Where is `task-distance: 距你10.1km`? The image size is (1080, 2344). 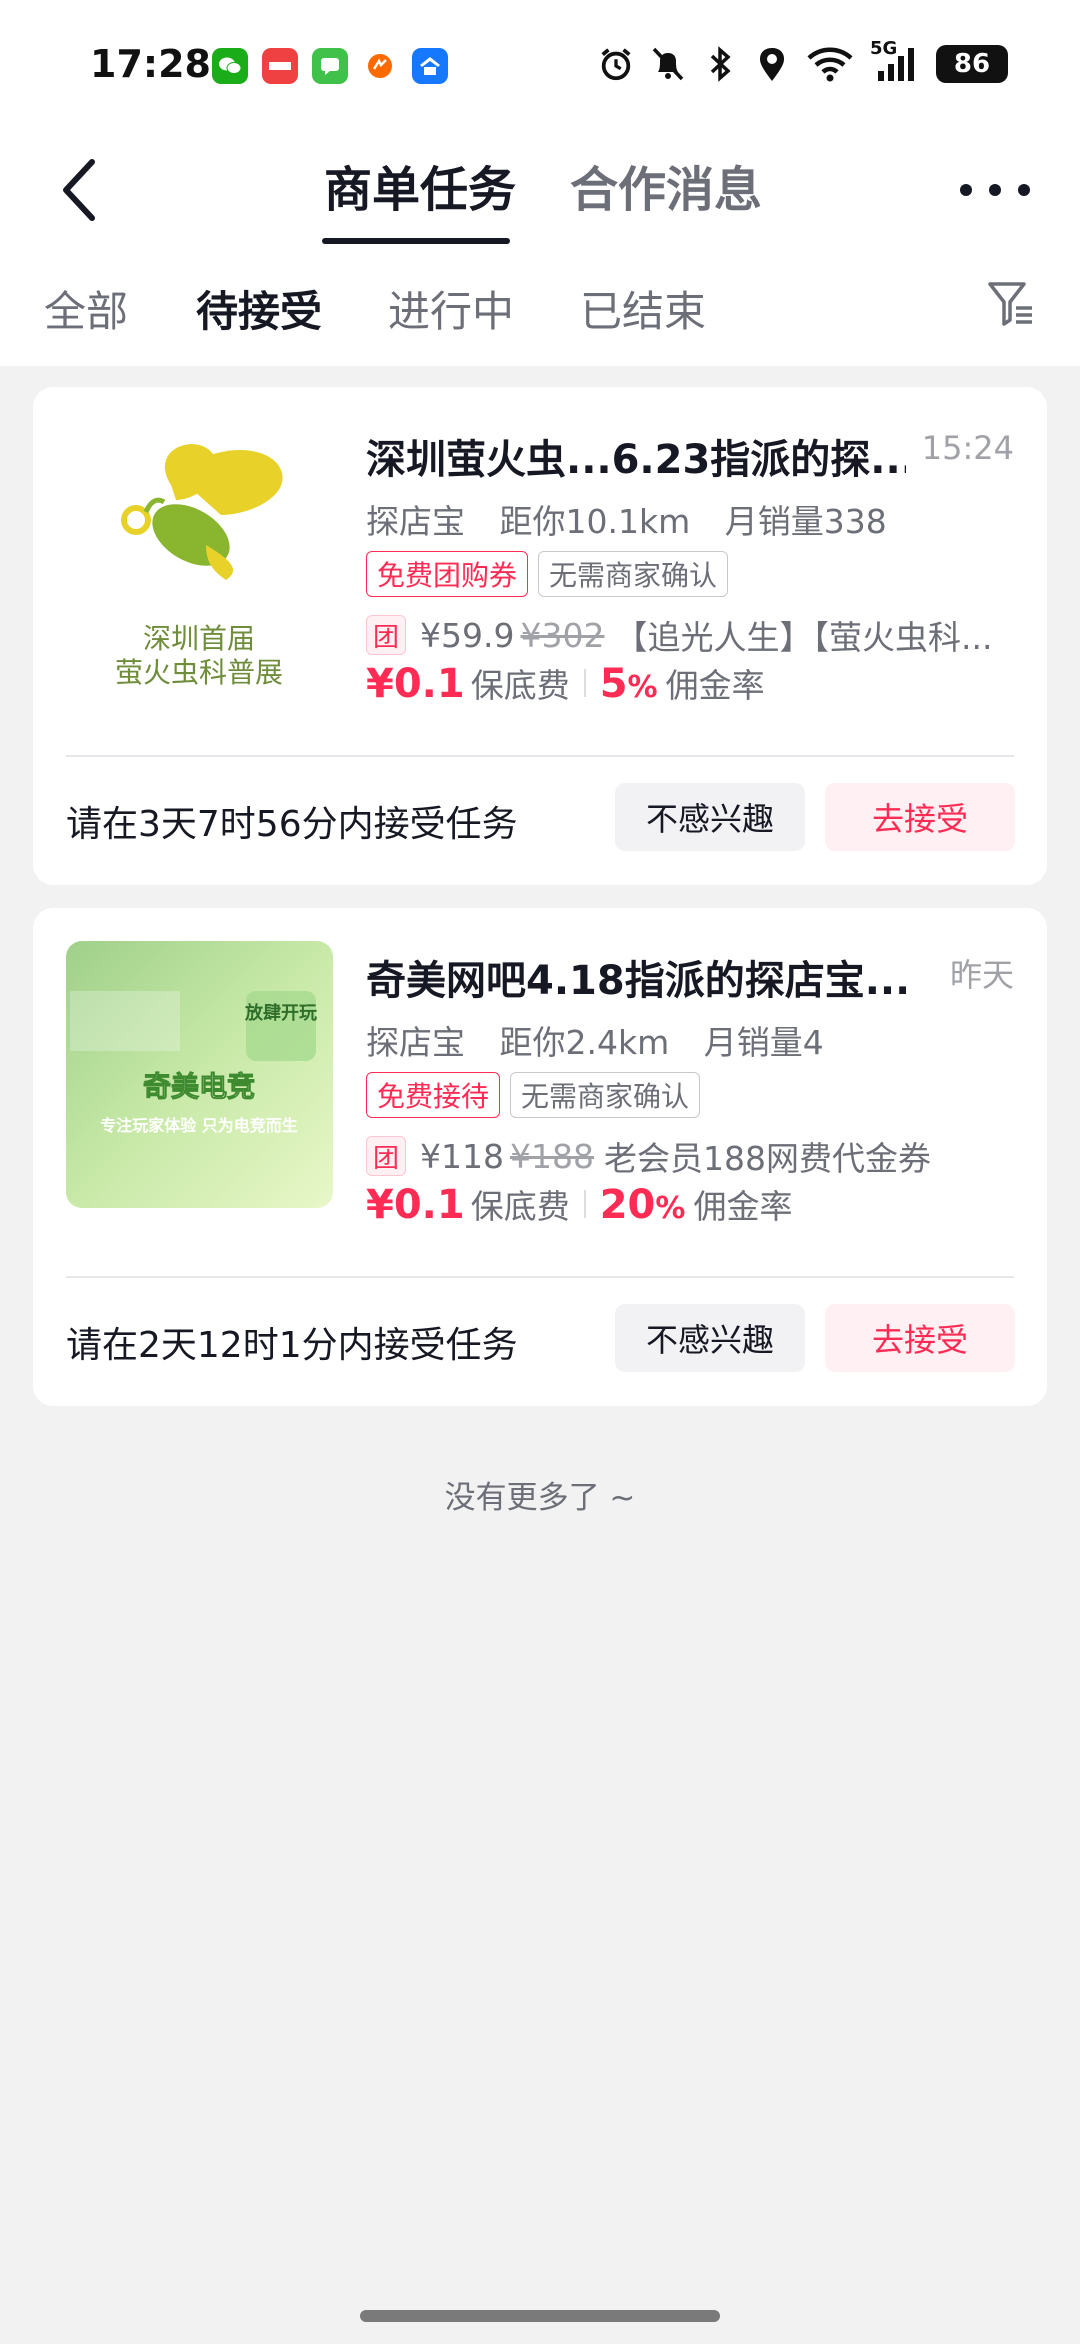
task-distance: 距你10.1km is located at coordinates (595, 521).